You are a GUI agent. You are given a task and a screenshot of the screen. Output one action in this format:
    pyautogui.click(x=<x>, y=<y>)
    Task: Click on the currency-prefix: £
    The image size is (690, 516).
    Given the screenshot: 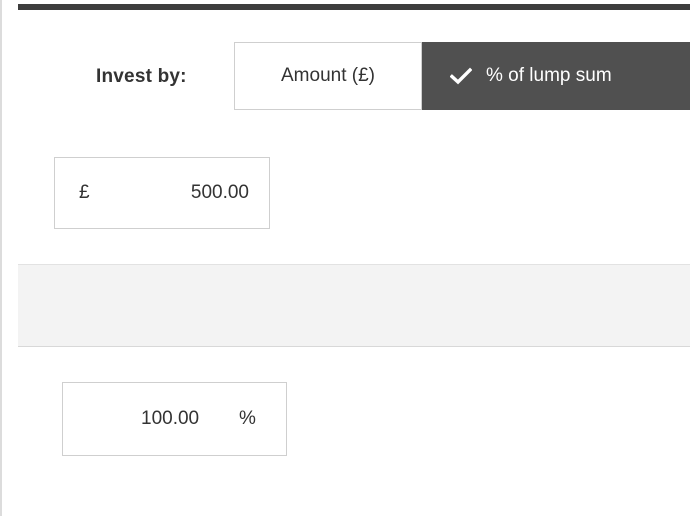 What is the action you would take?
    pyautogui.click(x=84, y=192)
    